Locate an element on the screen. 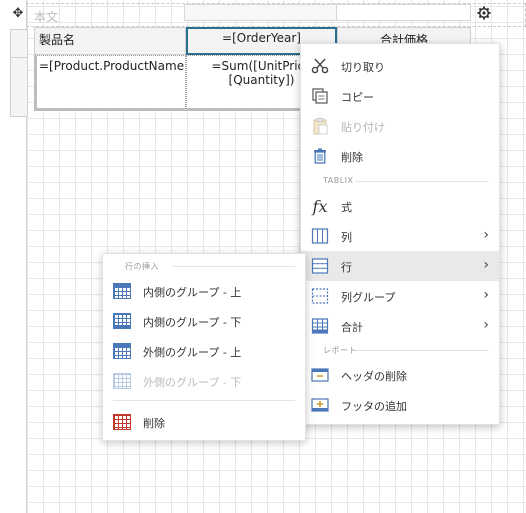 The image size is (526, 513). move-icon: ✥ is located at coordinates (18, 13).